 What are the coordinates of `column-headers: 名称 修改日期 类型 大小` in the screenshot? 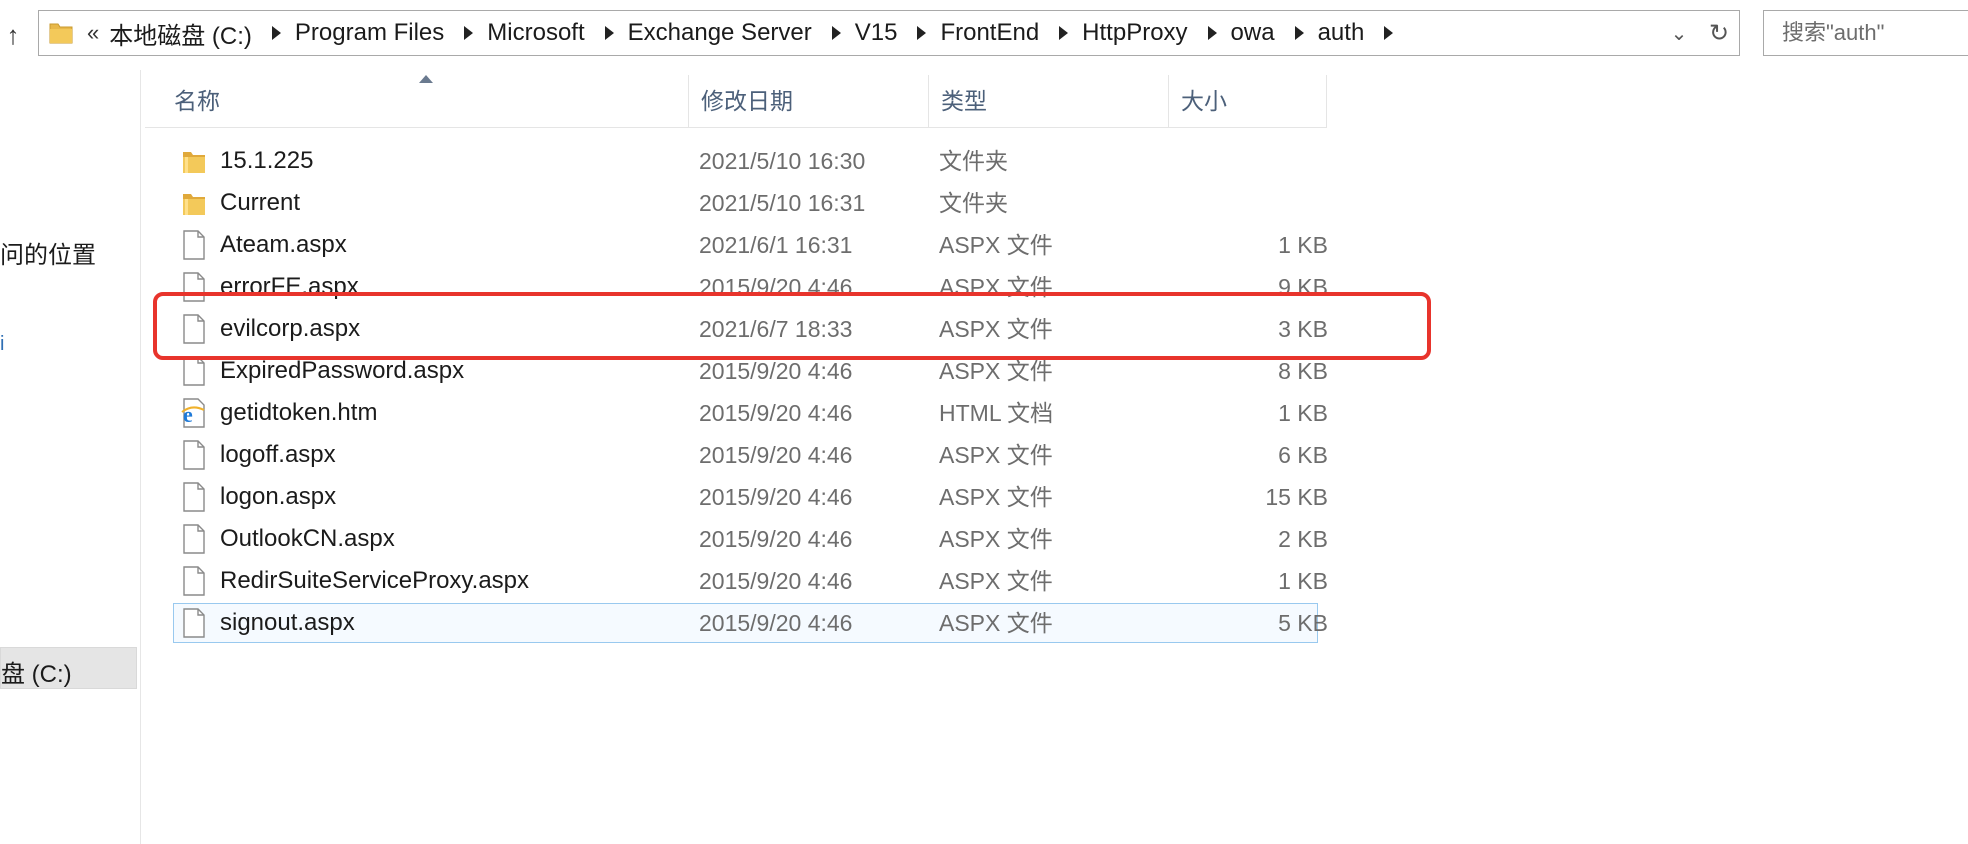 It's located at (736, 101).